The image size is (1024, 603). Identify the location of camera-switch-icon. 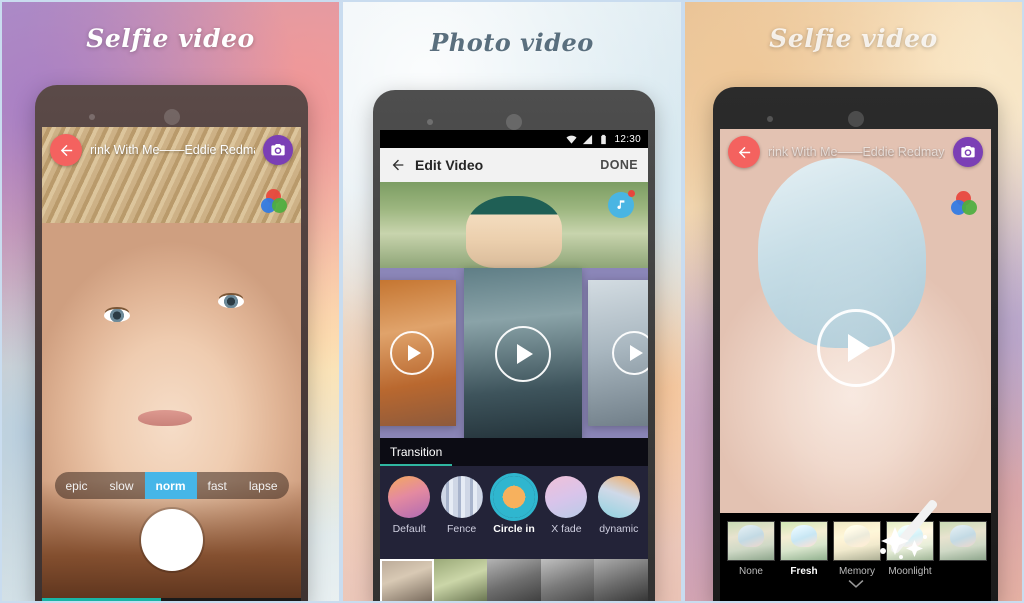
(968, 152).